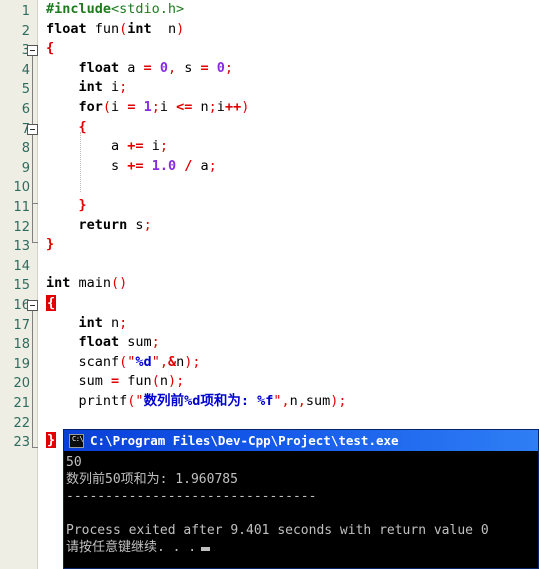 This screenshot has height=569, width=539. Describe the element at coordinates (233, 106) in the screenshot. I see `token-increment: ++` at that location.